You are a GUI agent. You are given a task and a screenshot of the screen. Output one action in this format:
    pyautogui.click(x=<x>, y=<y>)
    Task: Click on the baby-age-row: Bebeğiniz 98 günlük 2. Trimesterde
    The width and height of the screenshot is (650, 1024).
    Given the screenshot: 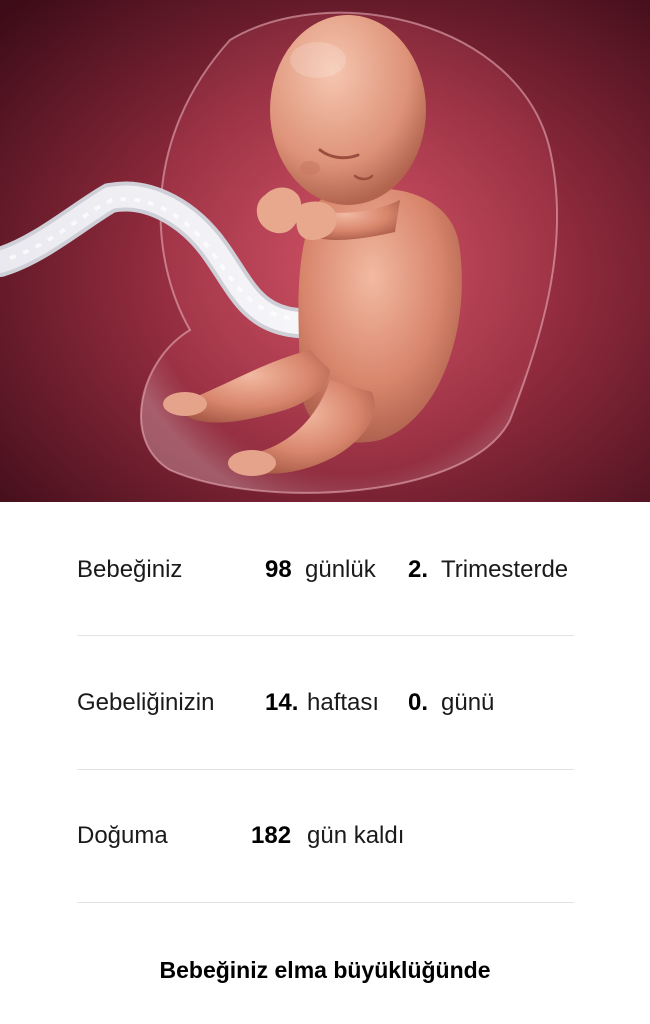 What is the action you would take?
    pyautogui.click(x=325, y=570)
    